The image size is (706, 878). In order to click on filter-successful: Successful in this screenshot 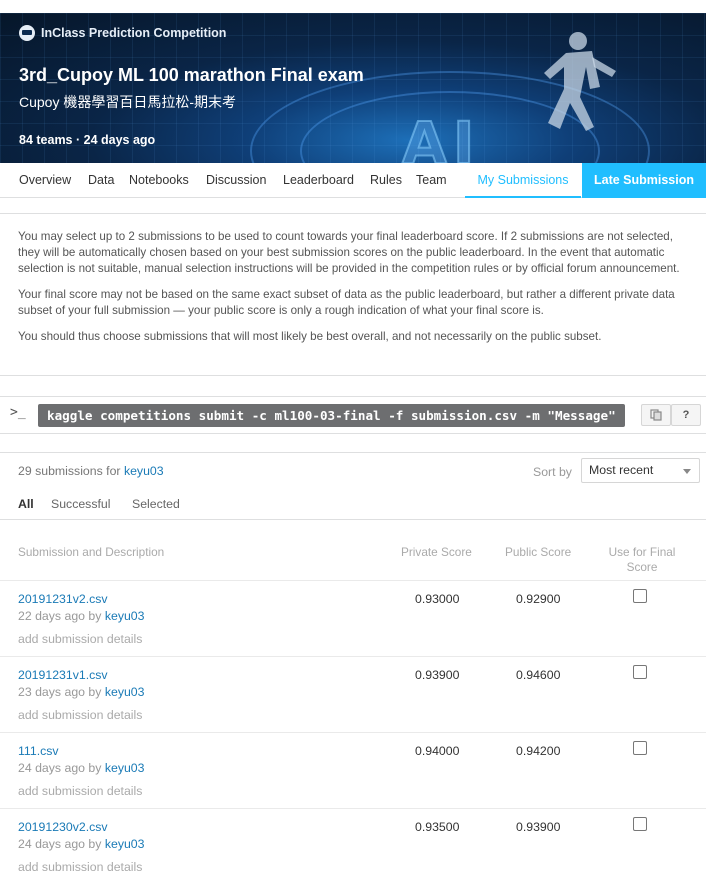, I will do `click(80, 504)`.